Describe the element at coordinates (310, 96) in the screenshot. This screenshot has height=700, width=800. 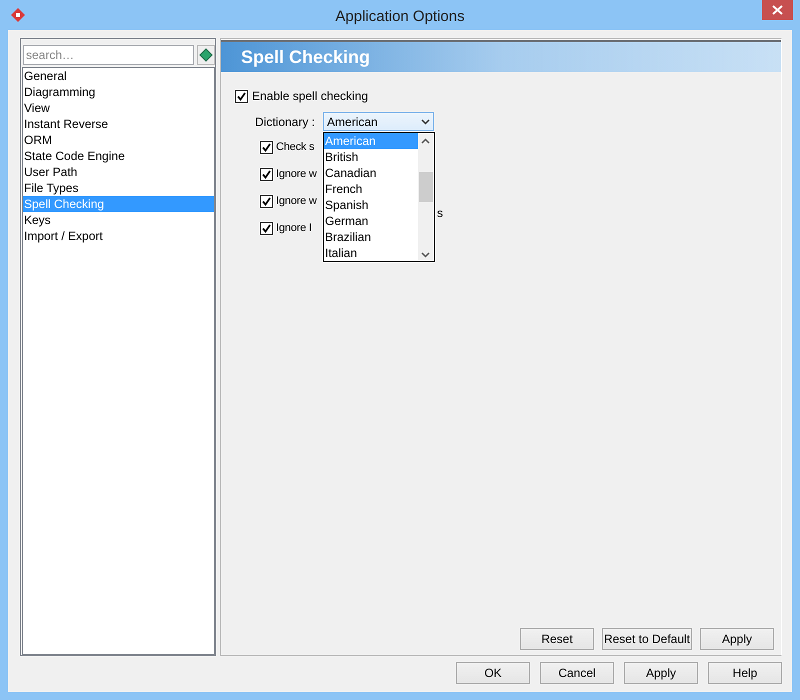
I see `checkbox-label: Enable spell checking` at that location.